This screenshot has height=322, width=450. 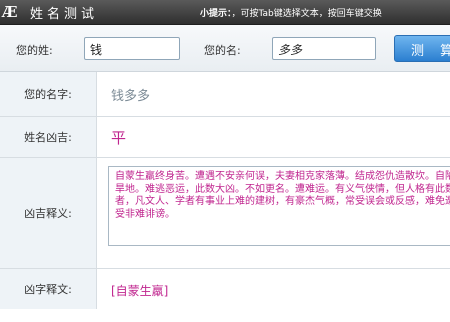 What do you see at coordinates (225, 137) in the screenshot?
I see `result-row-luck: 姓名凶吉: 平` at bounding box center [225, 137].